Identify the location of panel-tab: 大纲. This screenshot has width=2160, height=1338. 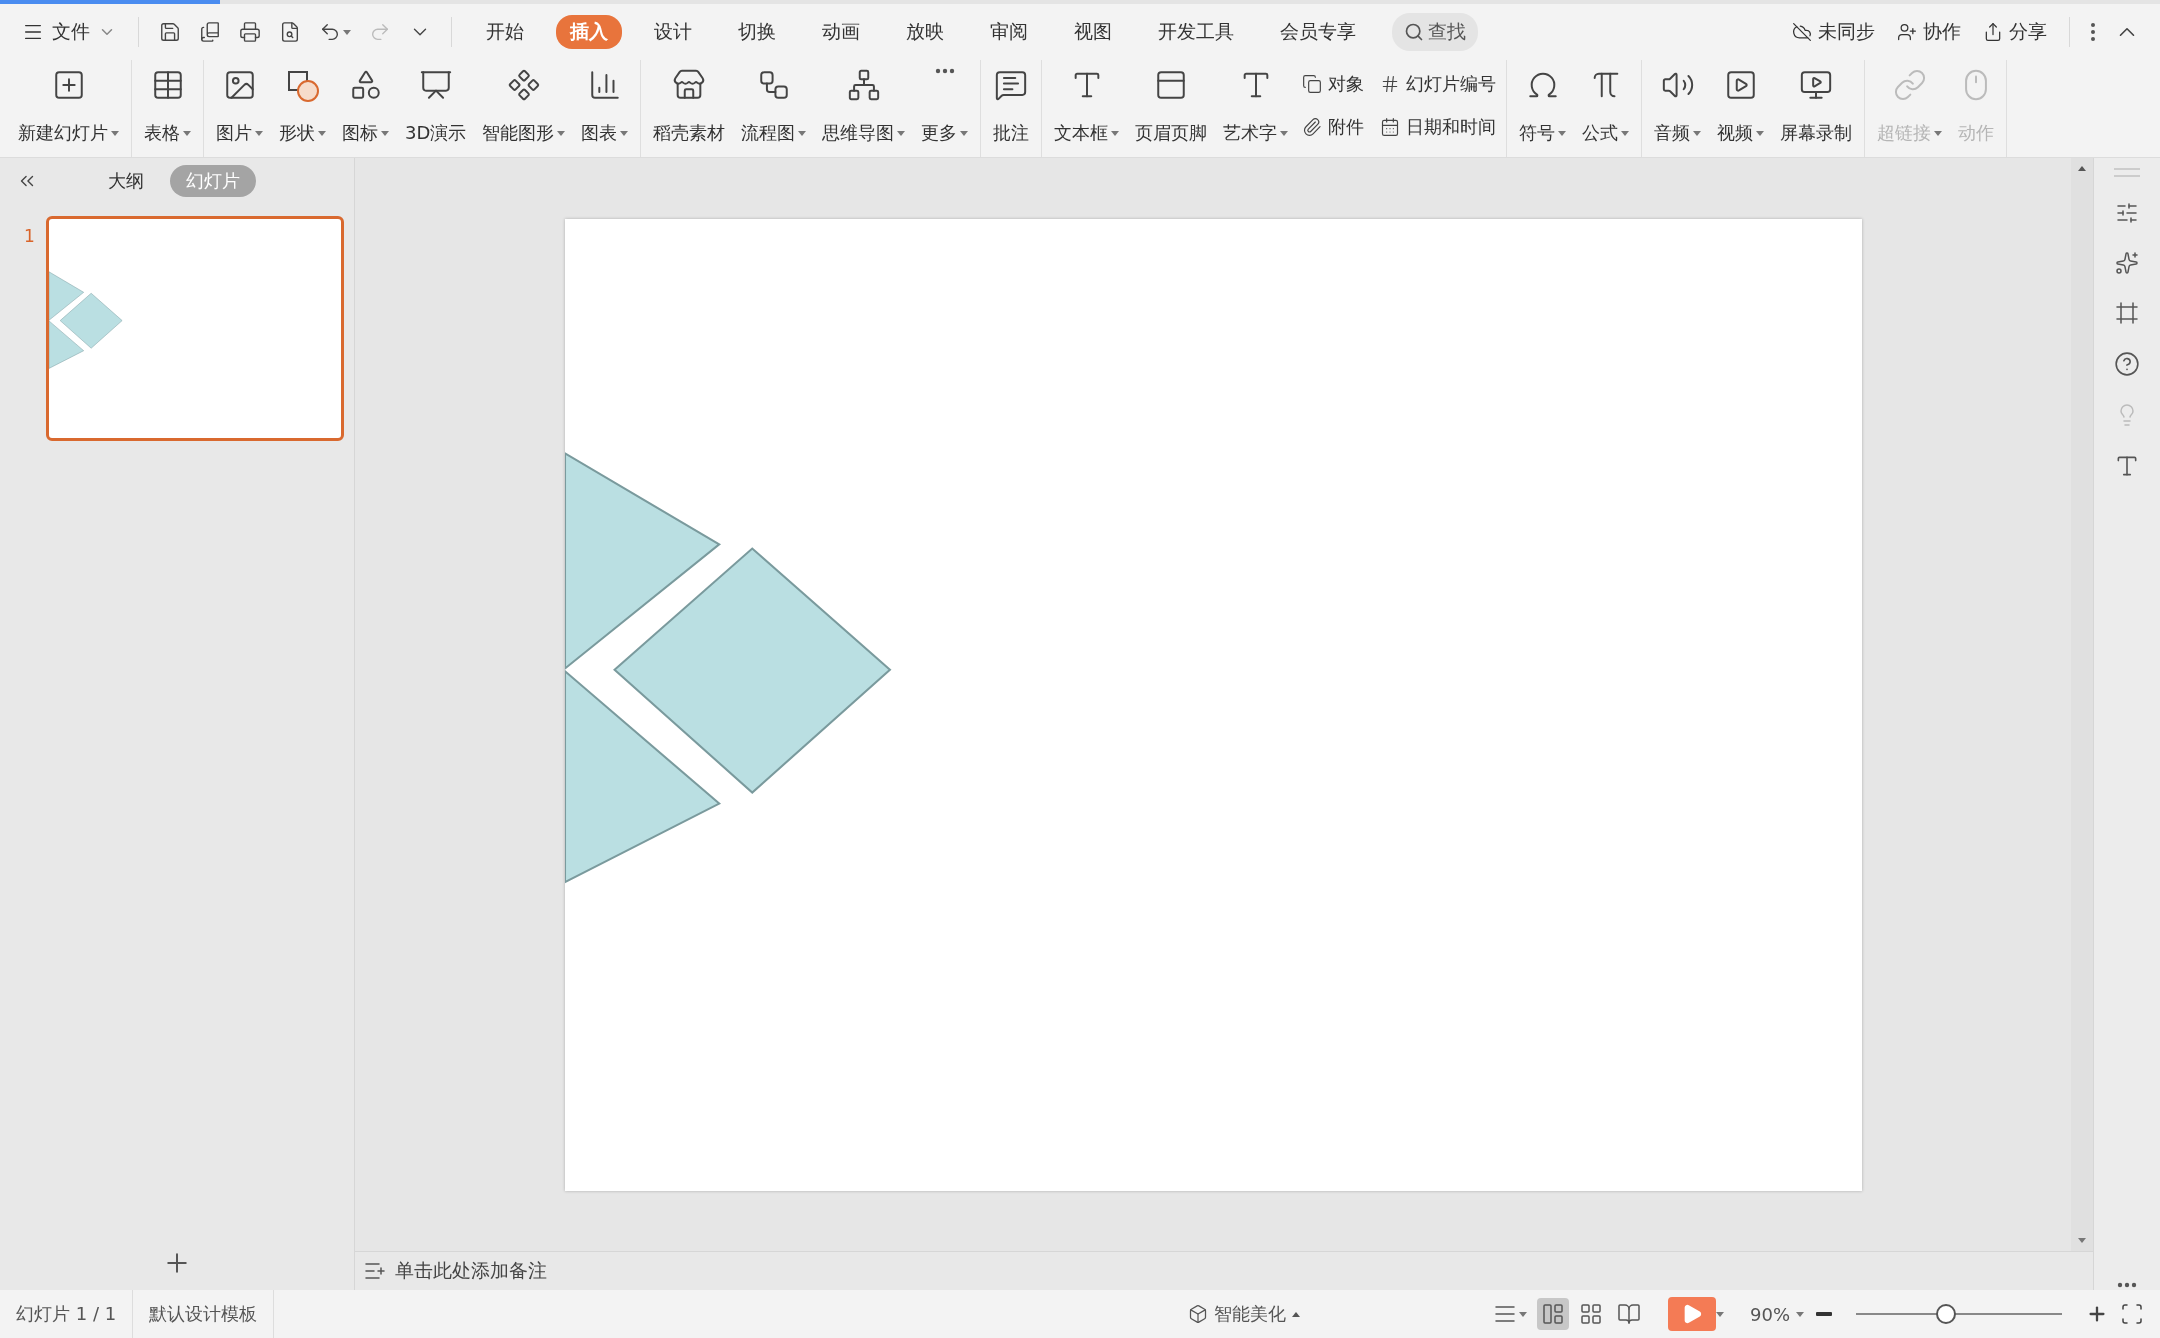
(126, 181).